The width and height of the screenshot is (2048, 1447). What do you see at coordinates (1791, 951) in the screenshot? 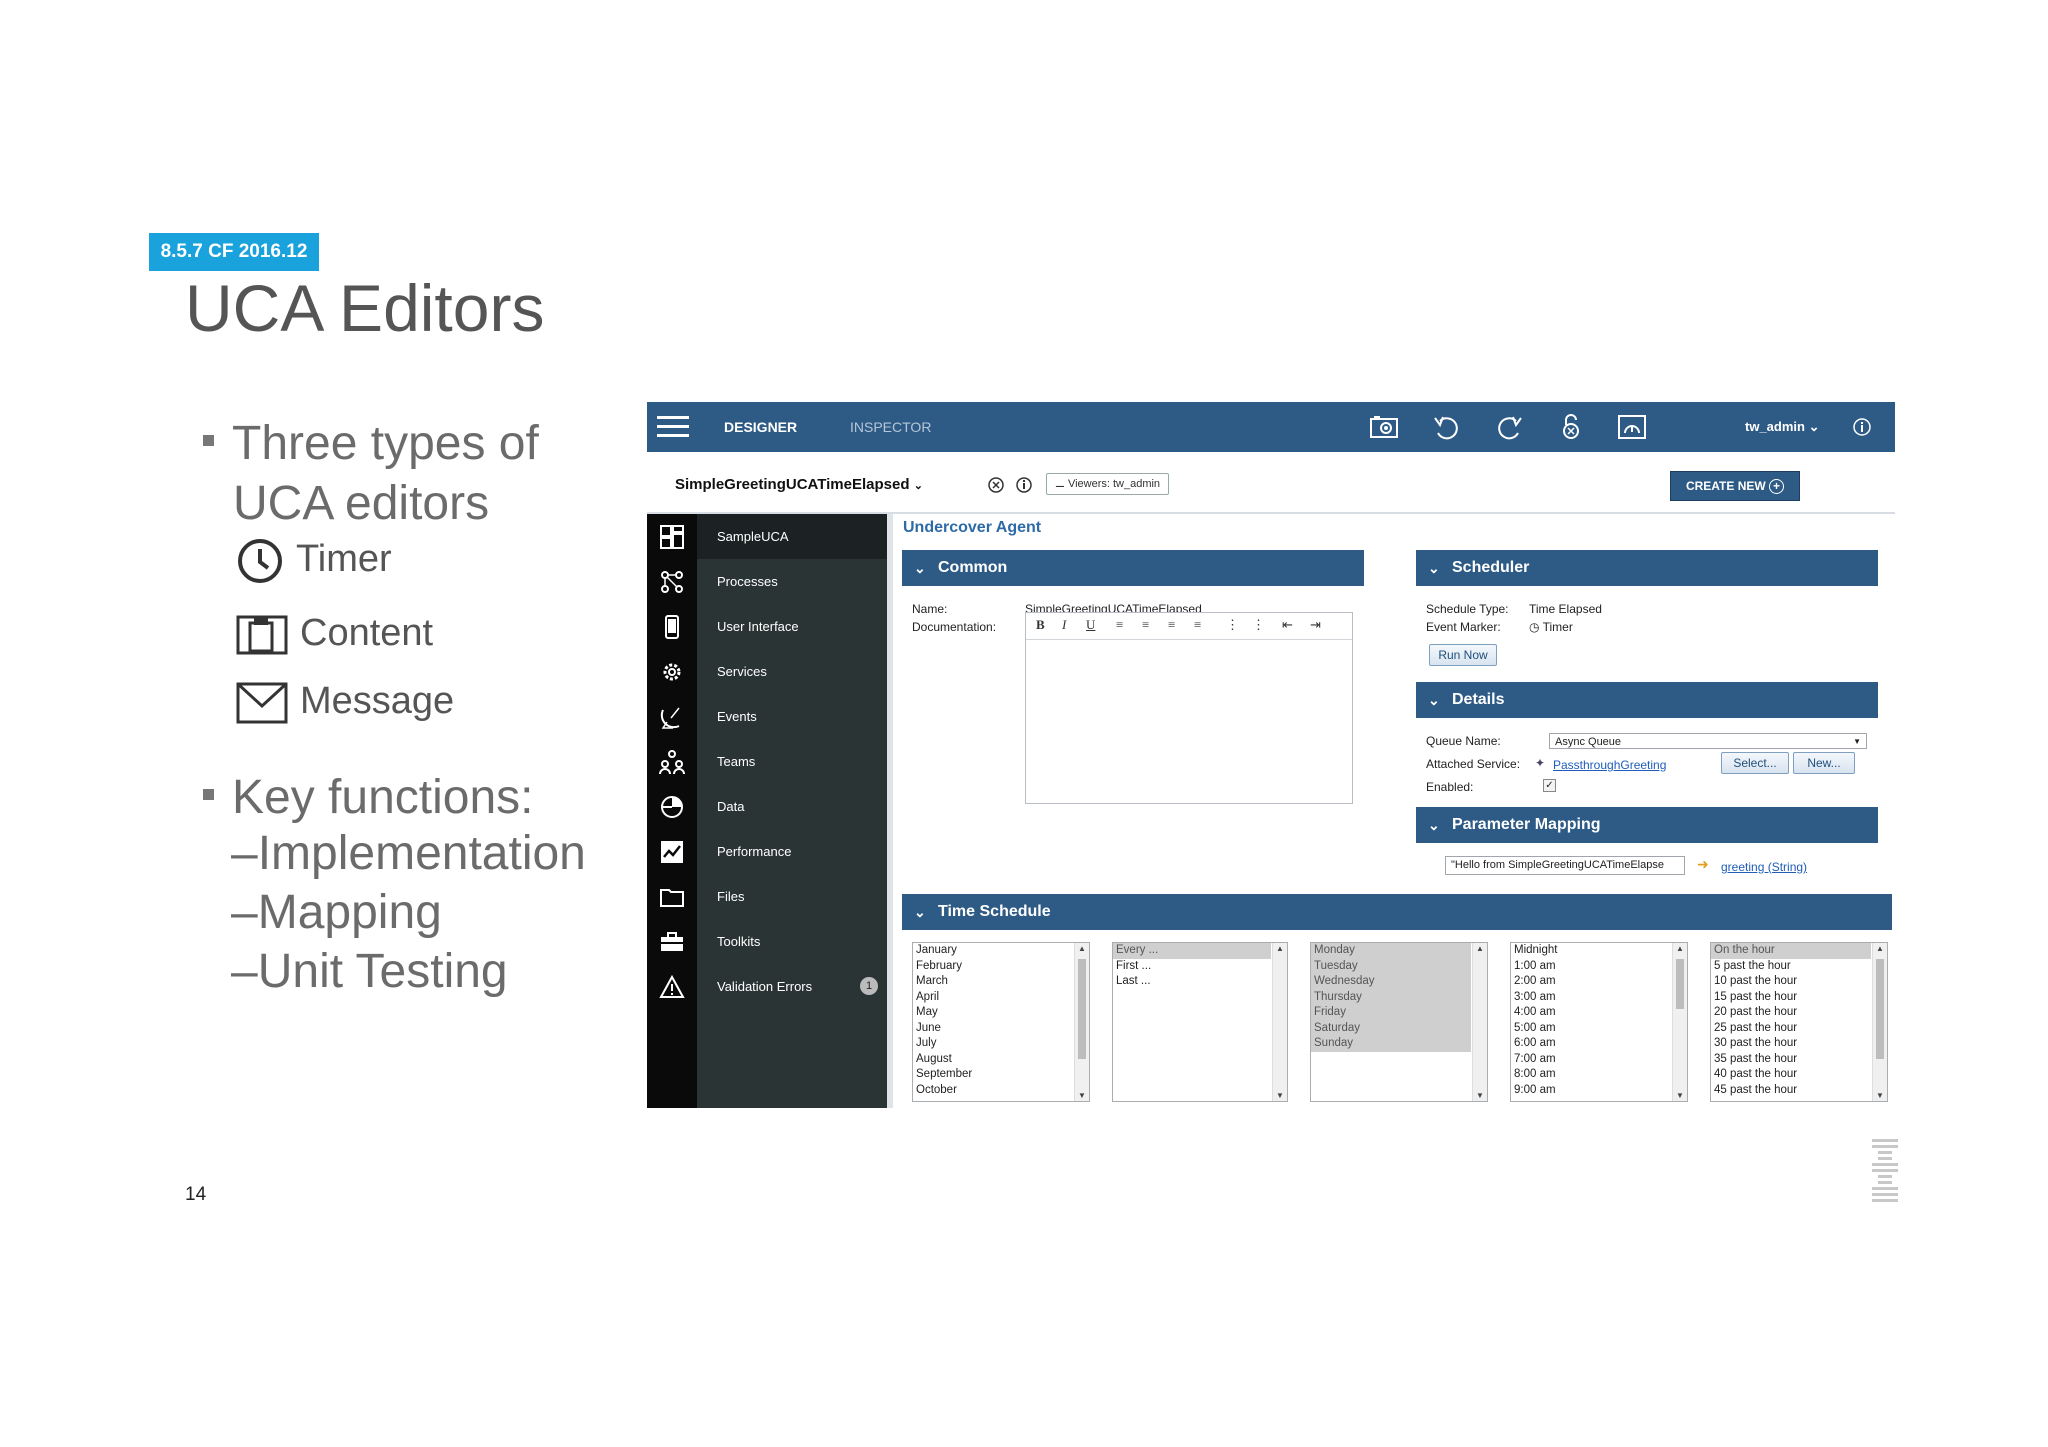
I see `list-item: On the hour` at bounding box center [1791, 951].